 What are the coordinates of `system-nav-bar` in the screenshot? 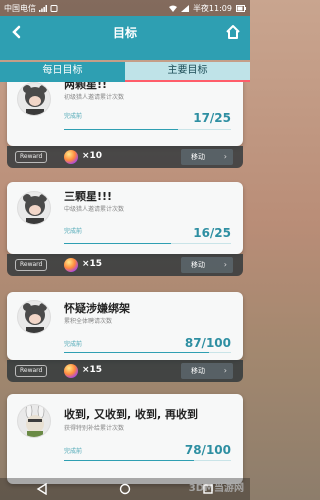 It's located at (125, 489).